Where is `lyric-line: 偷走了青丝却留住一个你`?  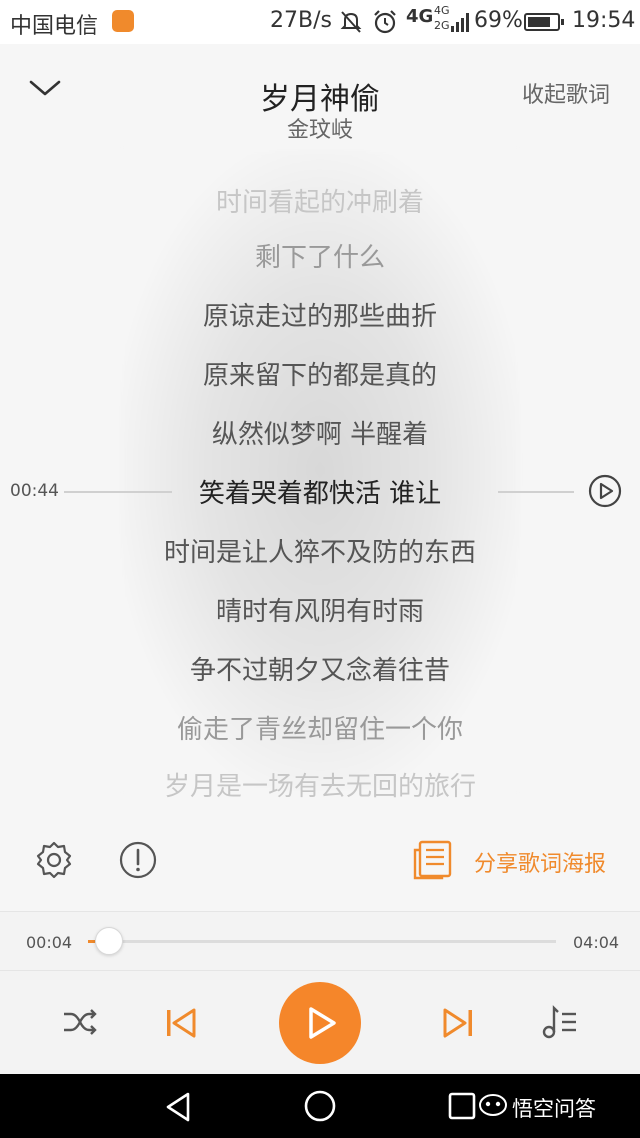
lyric-line: 偷走了青丝却留住一个你 is located at coordinates (319, 730).